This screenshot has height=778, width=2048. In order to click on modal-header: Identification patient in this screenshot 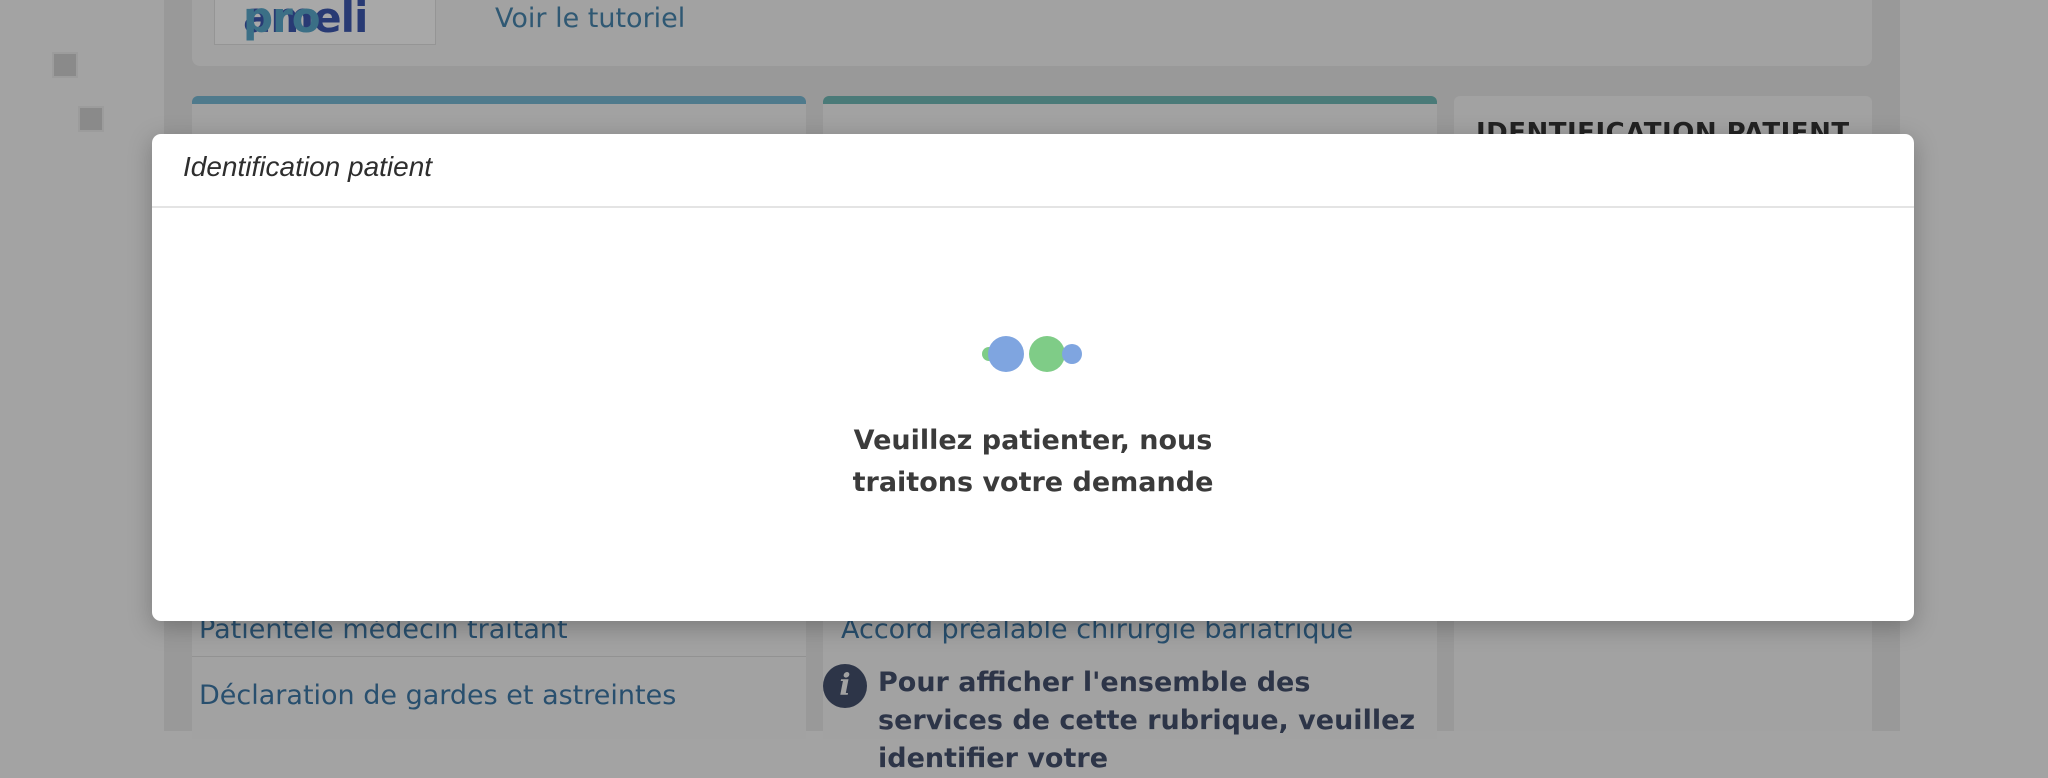, I will do `click(1033, 171)`.